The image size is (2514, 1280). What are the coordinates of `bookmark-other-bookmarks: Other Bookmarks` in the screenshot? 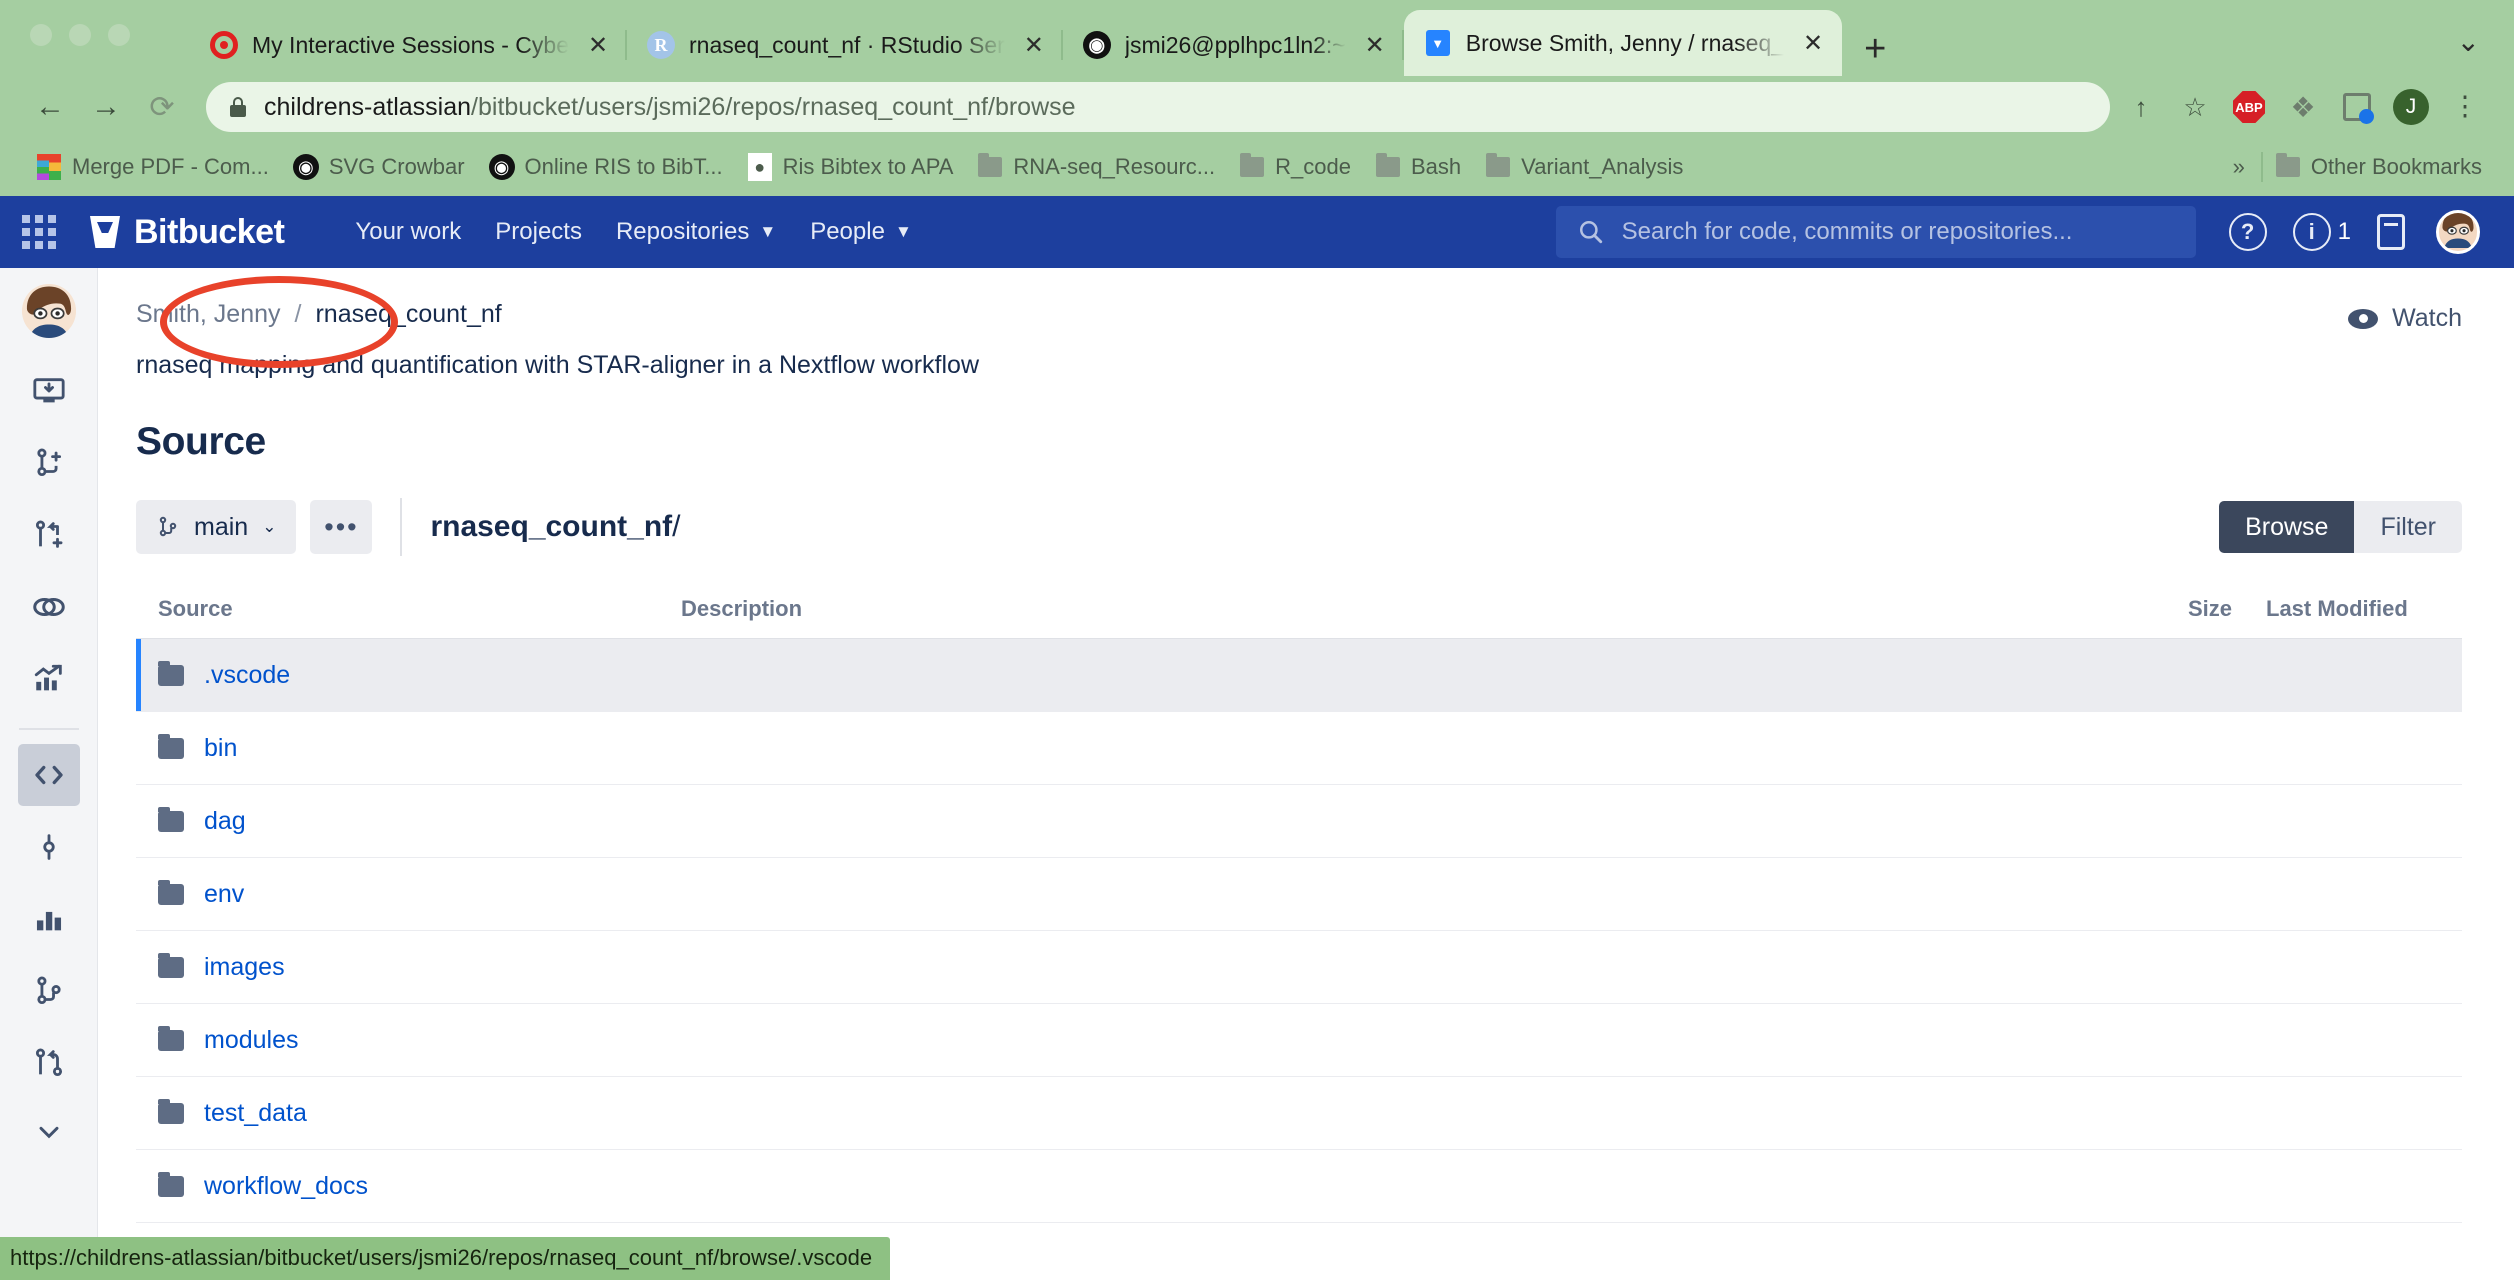 It's located at (2378, 167).